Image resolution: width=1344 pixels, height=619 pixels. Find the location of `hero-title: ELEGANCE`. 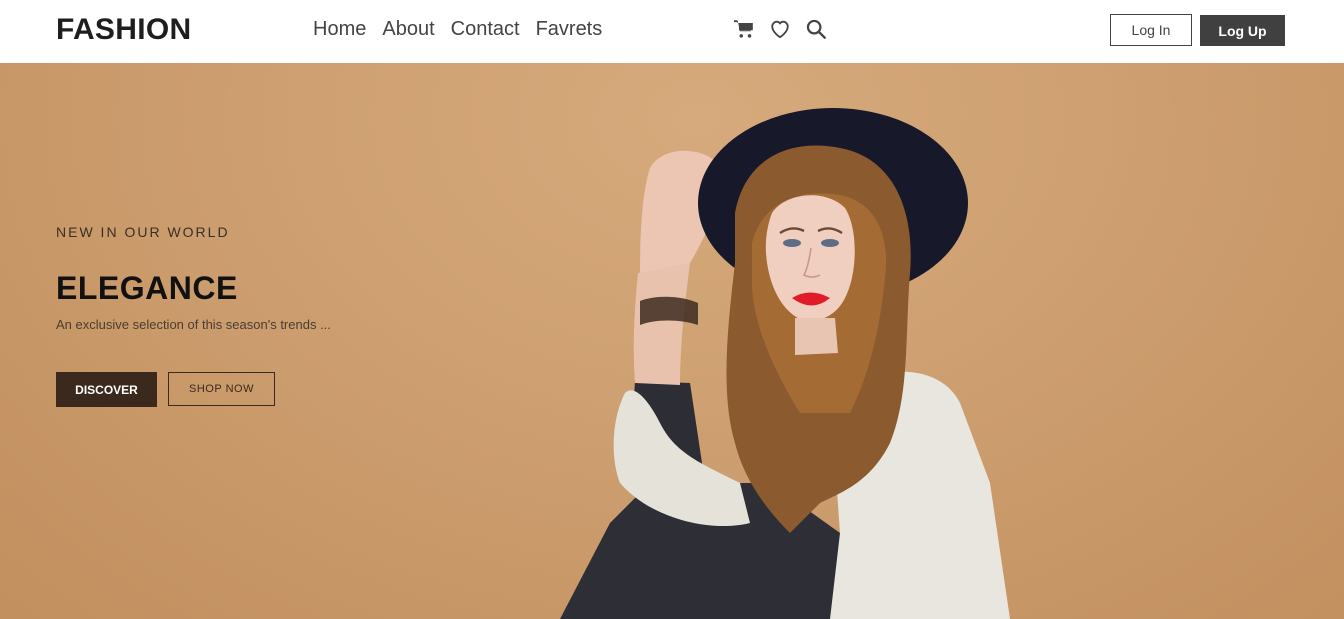

hero-title: ELEGANCE is located at coordinates (147, 288).